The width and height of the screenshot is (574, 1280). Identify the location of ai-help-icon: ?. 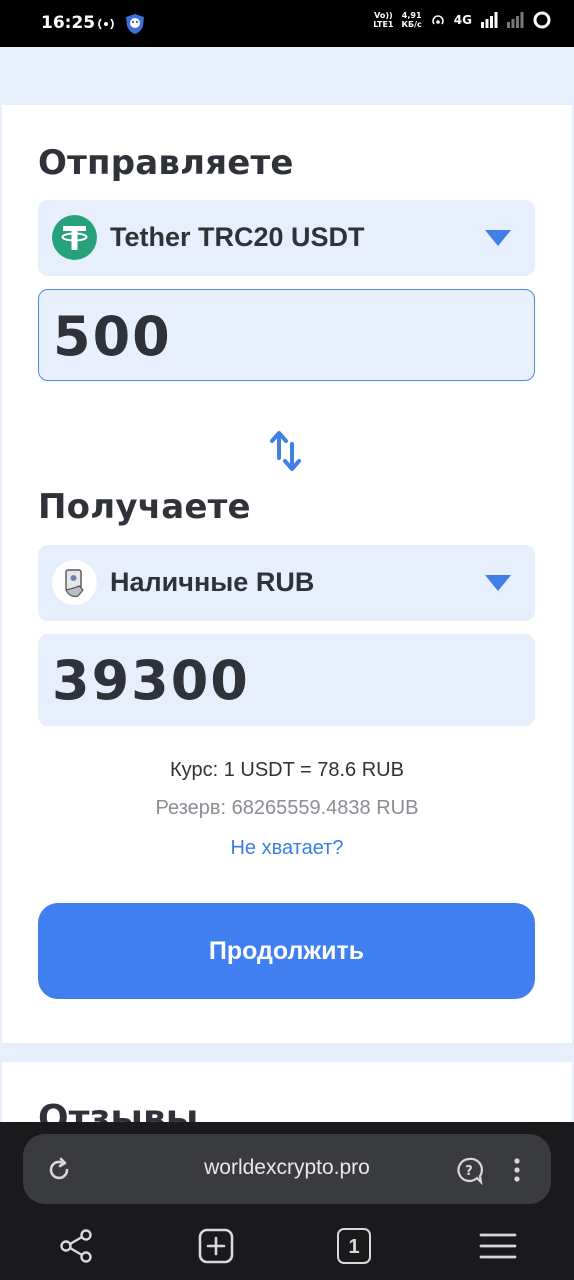
(469, 1170).